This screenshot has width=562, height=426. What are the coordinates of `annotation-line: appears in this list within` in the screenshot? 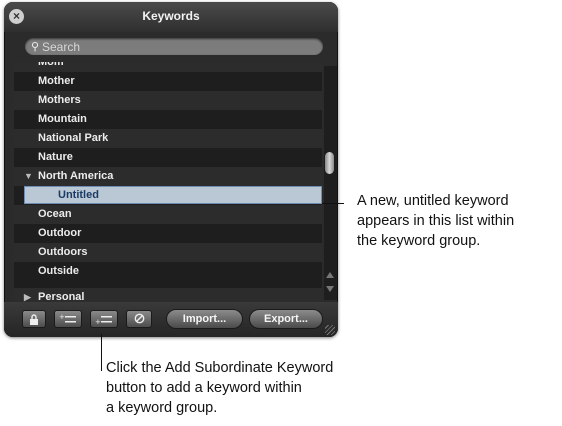 It's located at (436, 221).